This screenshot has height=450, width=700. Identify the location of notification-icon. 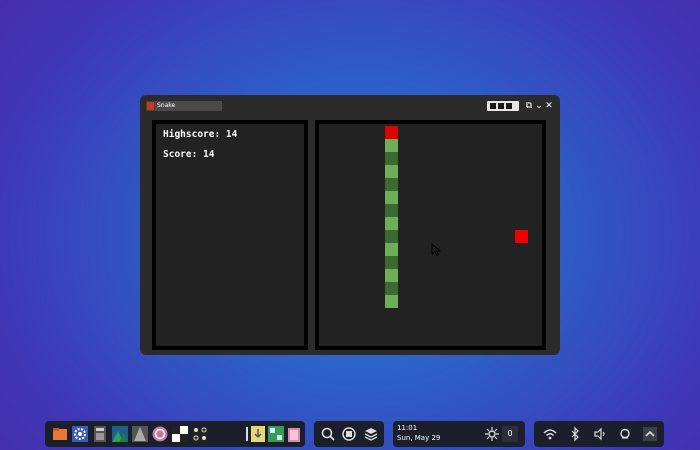
(625, 434).